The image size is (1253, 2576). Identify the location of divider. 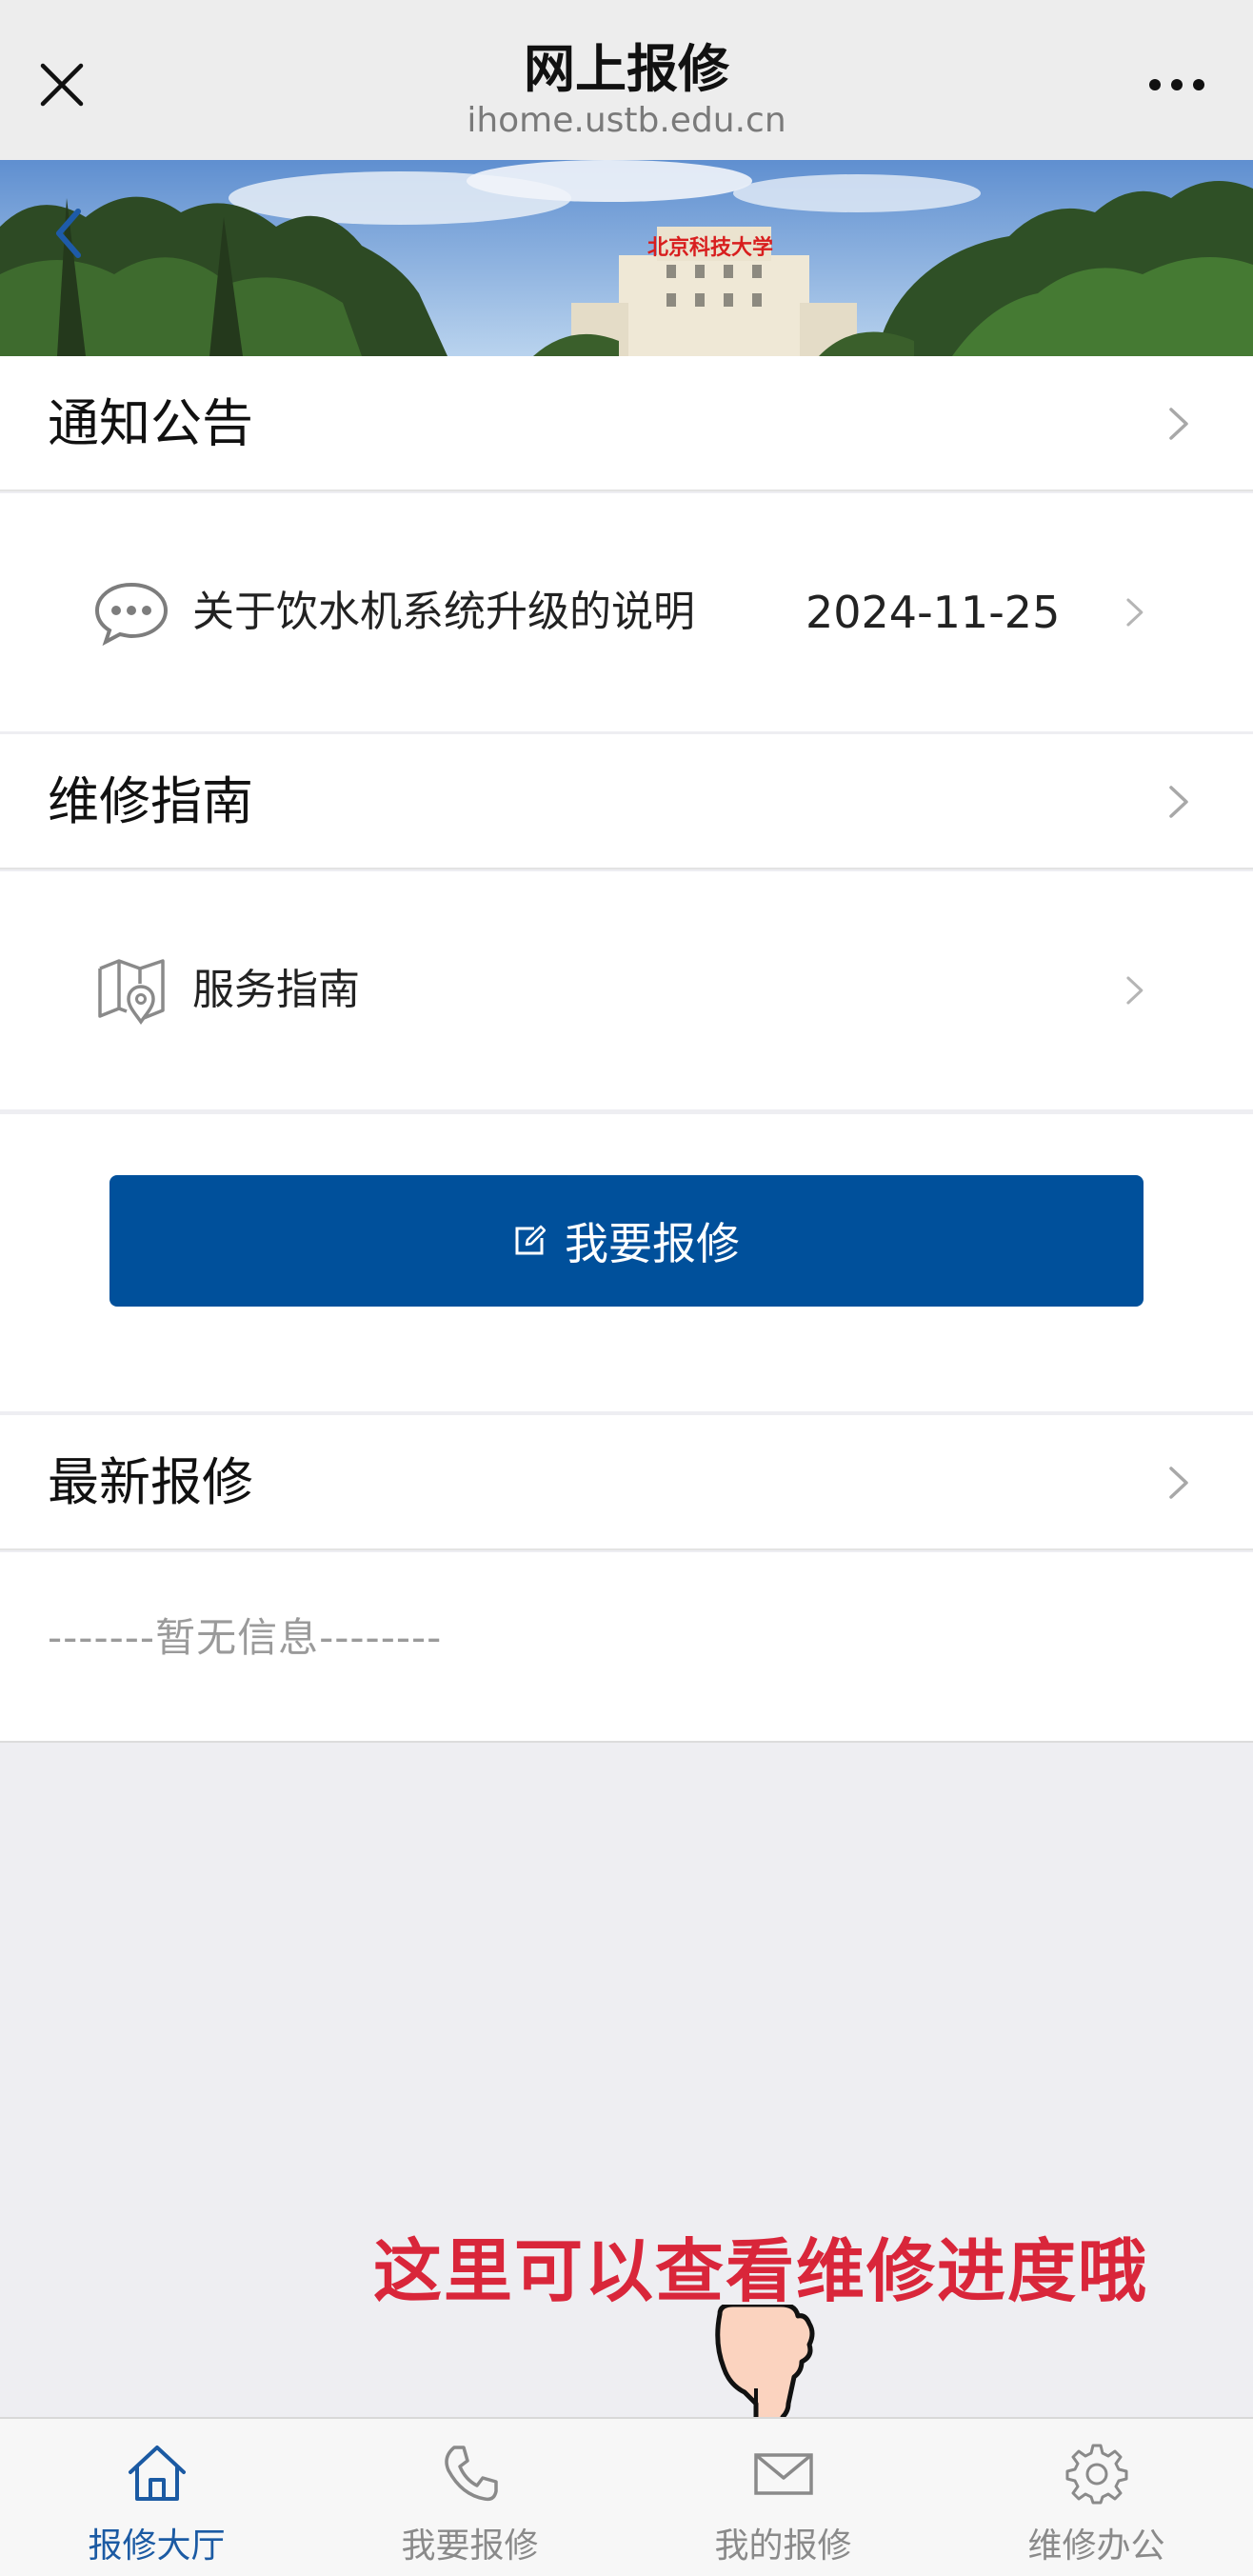
(626, 1110).